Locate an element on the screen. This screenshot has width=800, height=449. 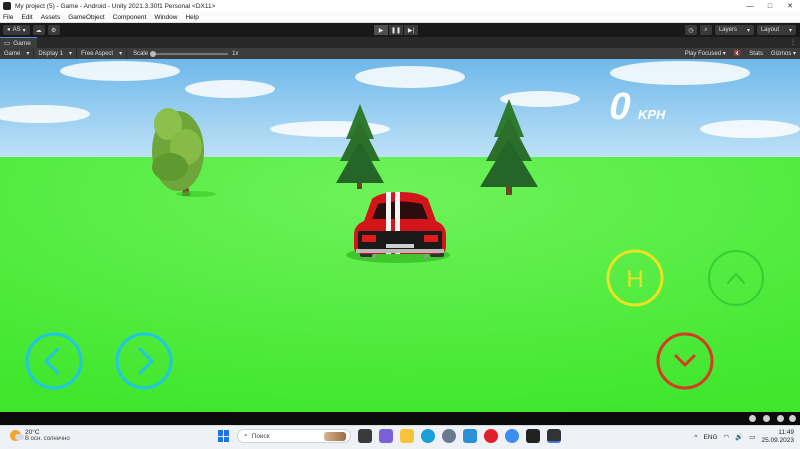
play-focused-label: Play Focused is located at coordinates (703, 54).